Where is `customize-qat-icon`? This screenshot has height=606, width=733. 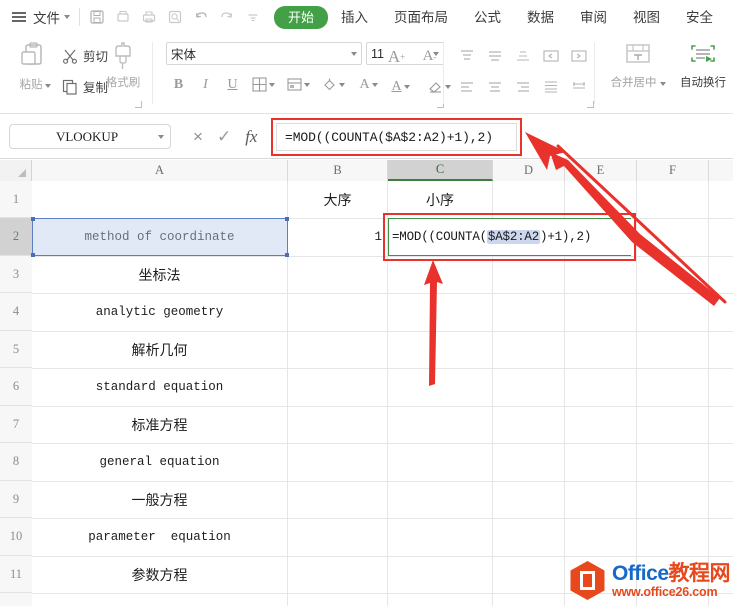
customize-qat-icon is located at coordinates (253, 17).